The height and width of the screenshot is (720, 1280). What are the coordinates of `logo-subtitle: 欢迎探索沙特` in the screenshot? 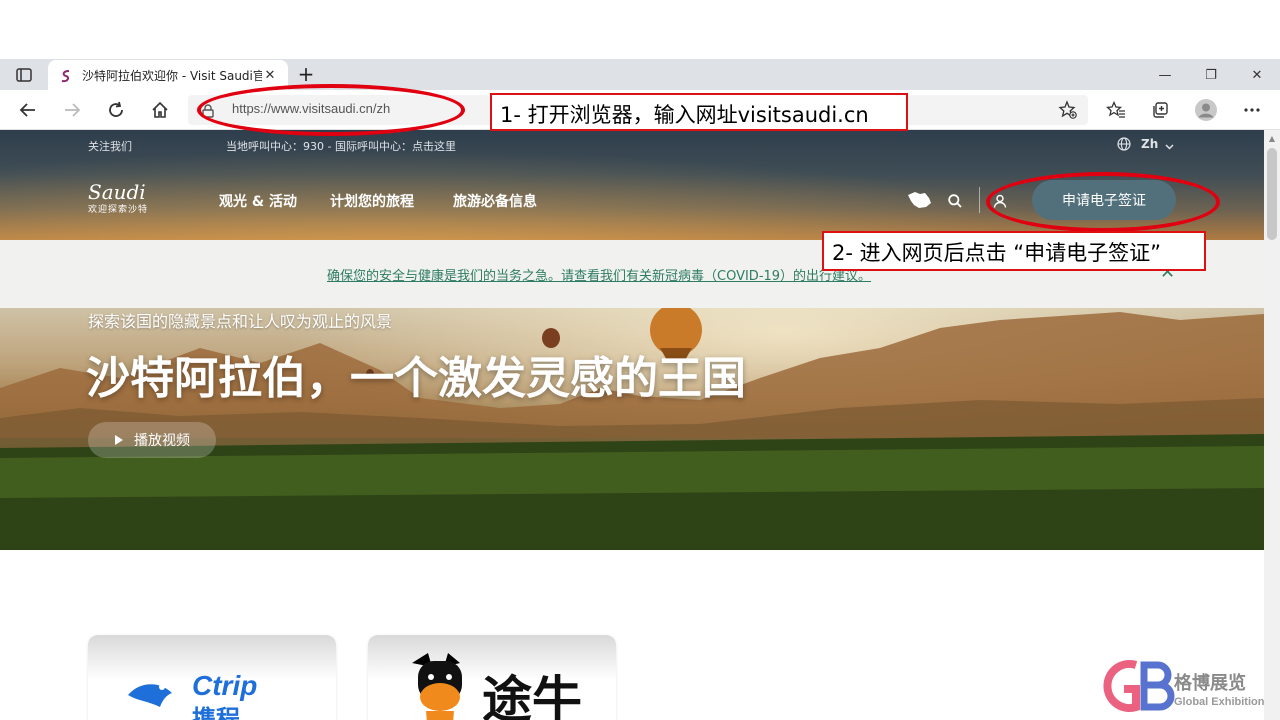 It's located at (118, 210).